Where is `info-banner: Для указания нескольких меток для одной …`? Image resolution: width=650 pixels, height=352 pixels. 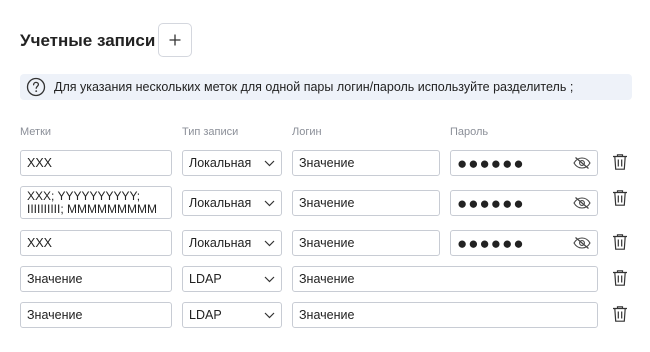
info-banner: Для указания нескольких меток для одной … is located at coordinates (326, 87).